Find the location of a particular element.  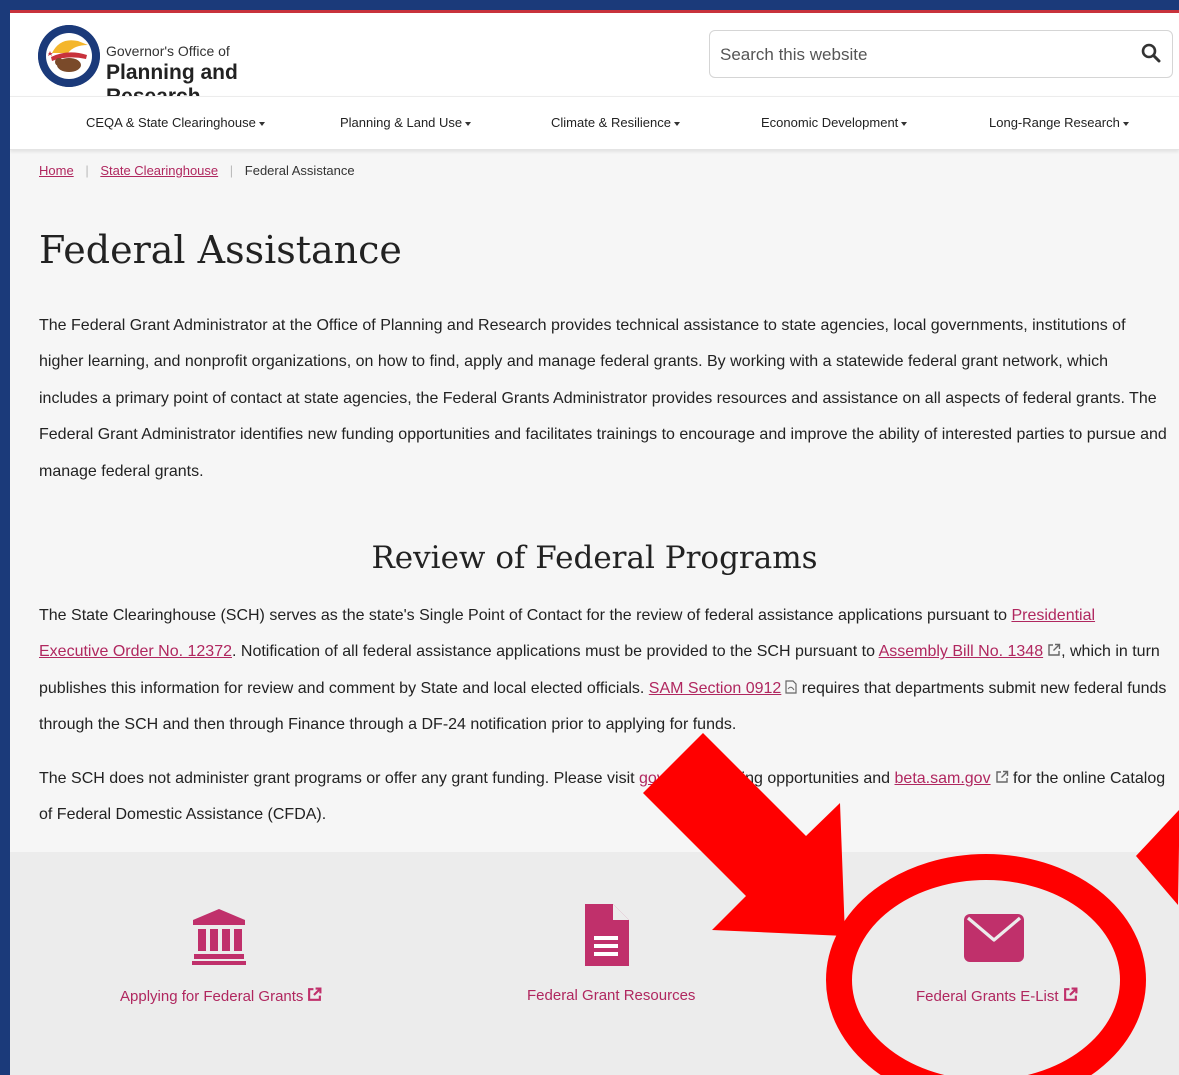

nav-item-label: Economic Development is located at coordinates (830, 122).